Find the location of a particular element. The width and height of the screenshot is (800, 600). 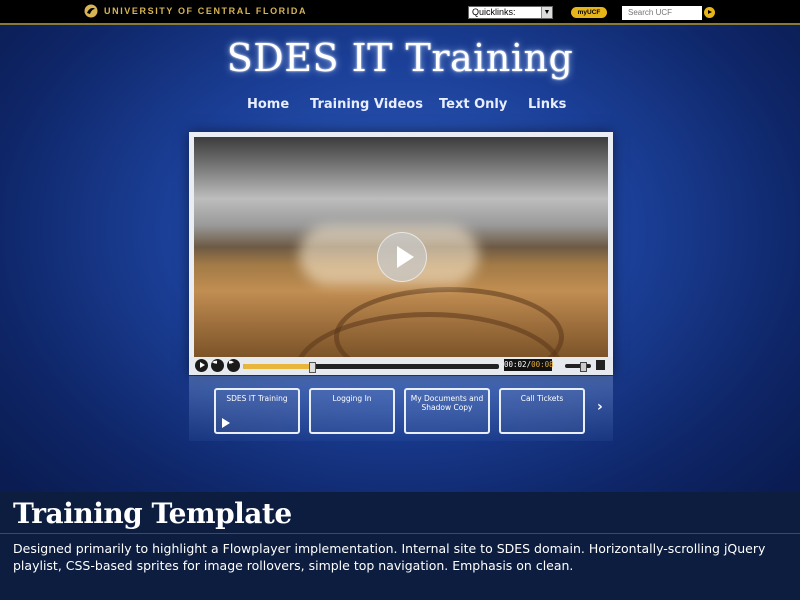

chevron-down-icon: ▼ is located at coordinates (546, 12).